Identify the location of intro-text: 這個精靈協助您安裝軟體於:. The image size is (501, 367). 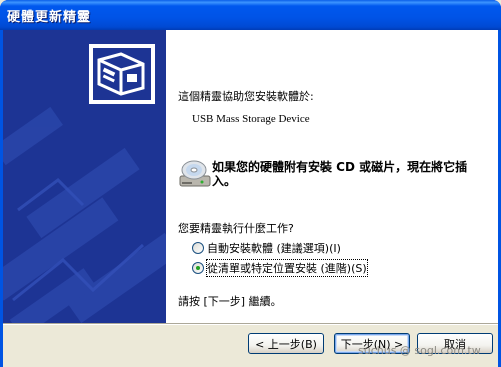
(246, 96).